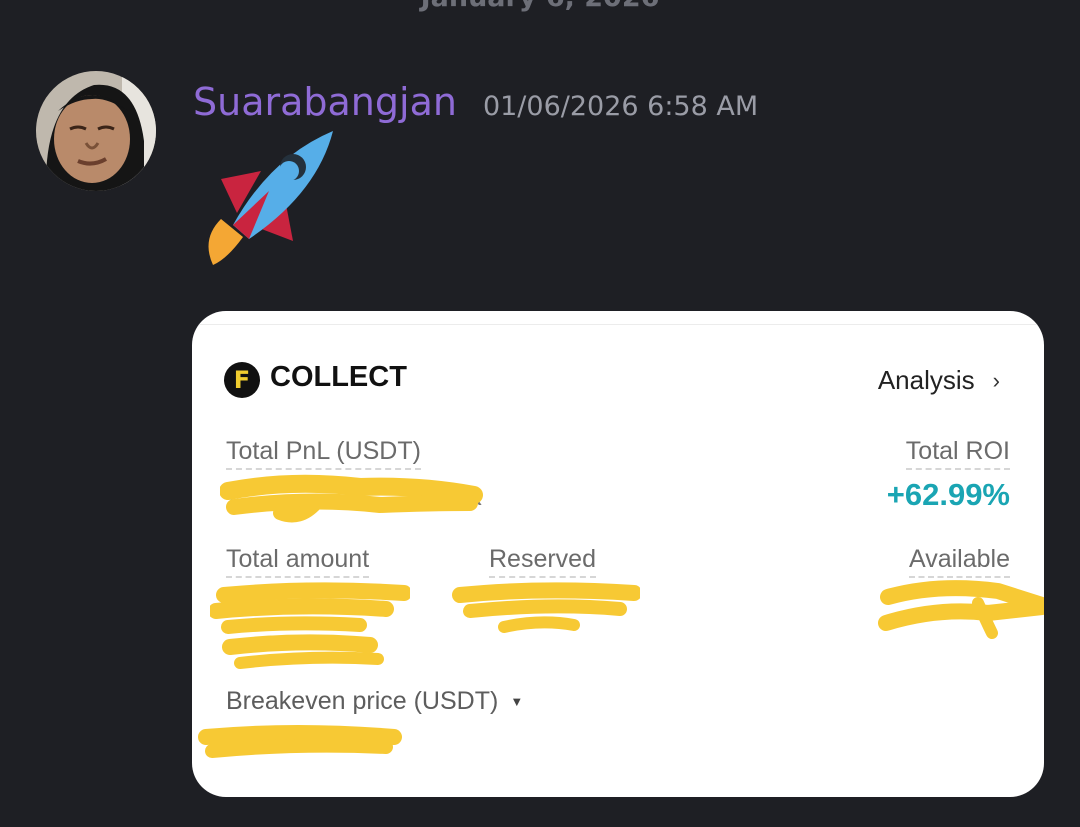 This screenshot has width=1080, height=827. Describe the element at coordinates (620, 106) in the screenshot. I see `timestamp: 01/06/2026 6:58 AM` at that location.